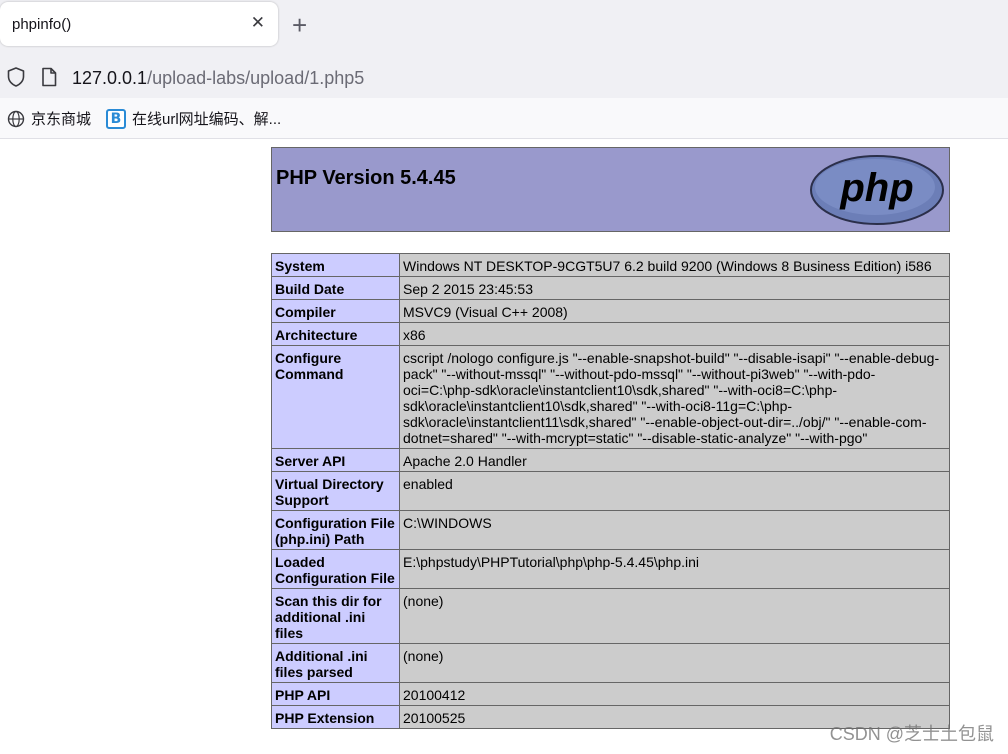 The height and width of the screenshot is (754, 1008). What do you see at coordinates (16, 118) in the screenshot?
I see `globe-icon` at bounding box center [16, 118].